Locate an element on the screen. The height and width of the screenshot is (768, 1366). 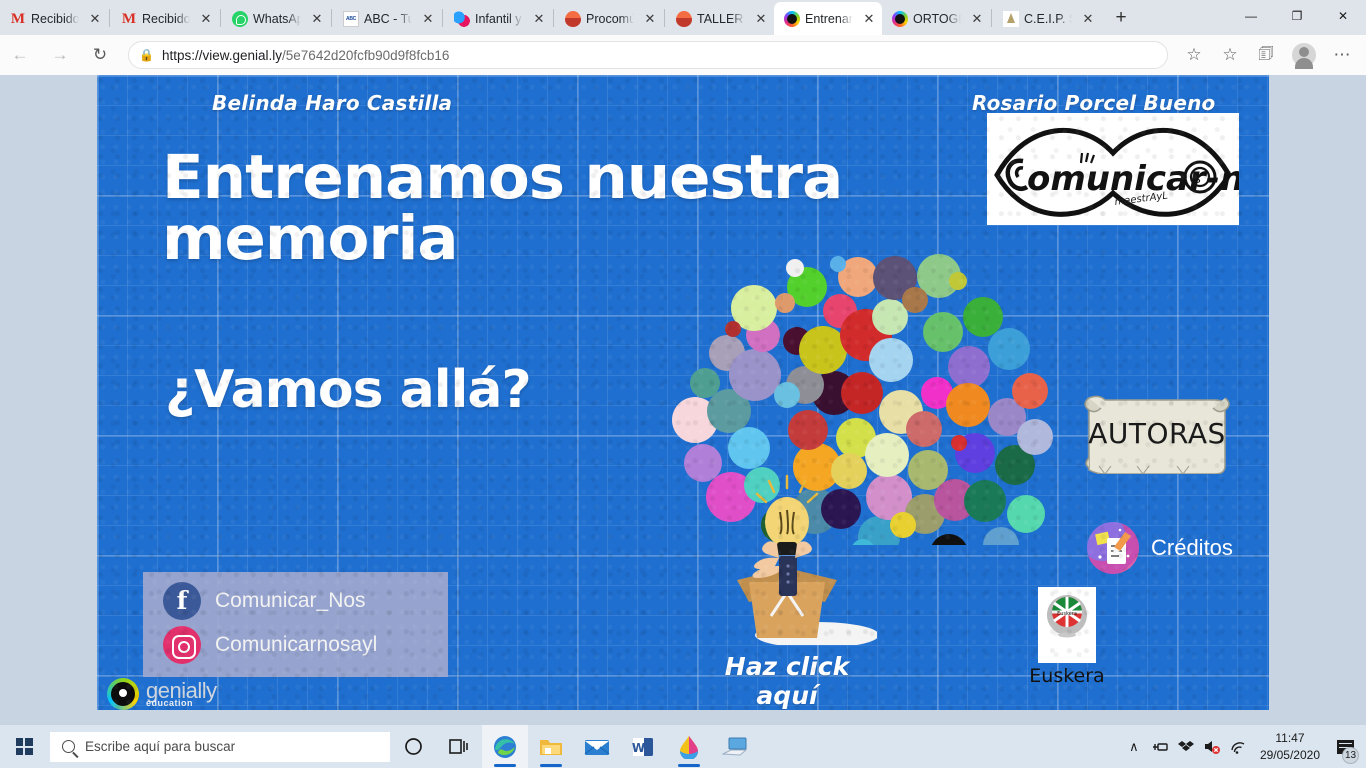
taskbar-paint-3d is located at coordinates (689, 746).